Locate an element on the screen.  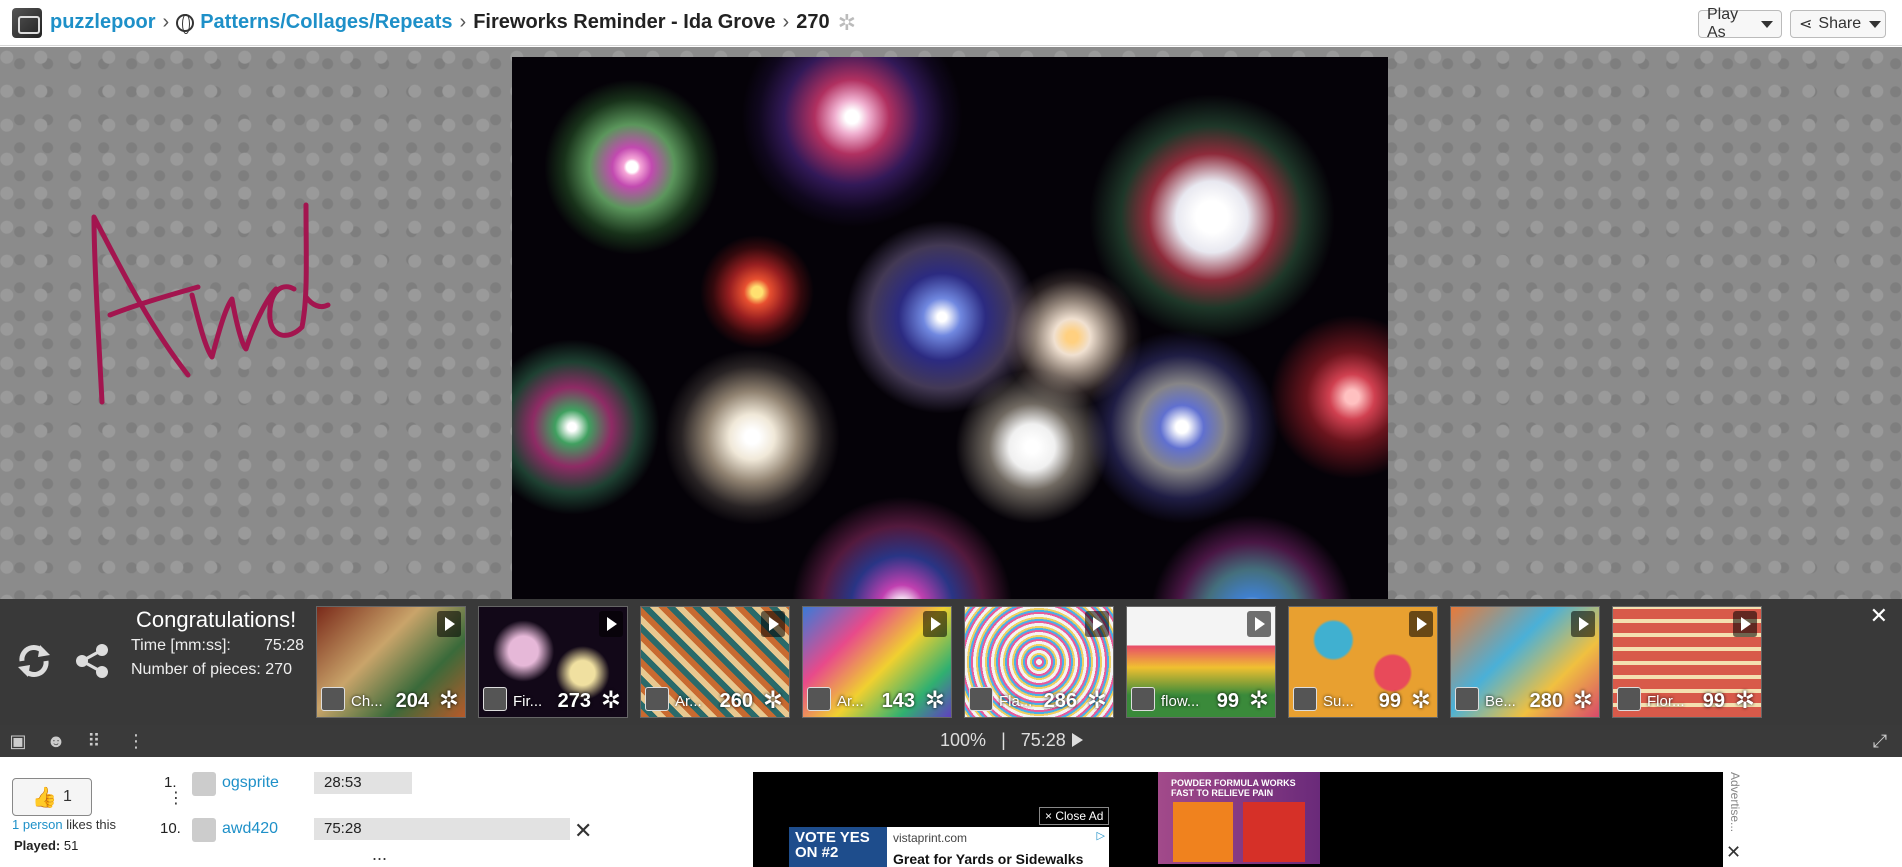
time-value: 75:28 is located at coordinates (284, 645).